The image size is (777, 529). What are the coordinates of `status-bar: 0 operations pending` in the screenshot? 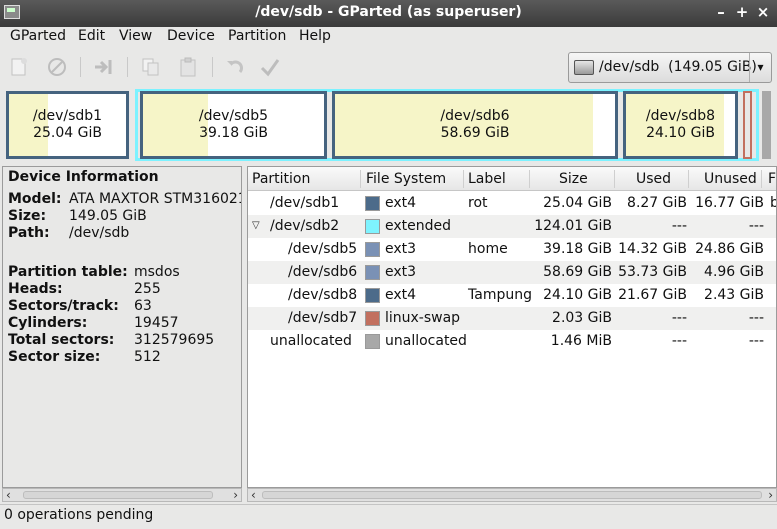 It's located at (388, 516).